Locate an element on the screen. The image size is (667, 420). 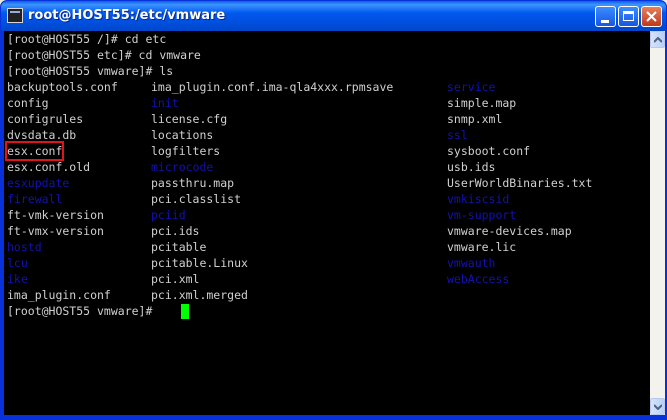
file-entry: vmware-devices.map is located at coordinates (509, 231).